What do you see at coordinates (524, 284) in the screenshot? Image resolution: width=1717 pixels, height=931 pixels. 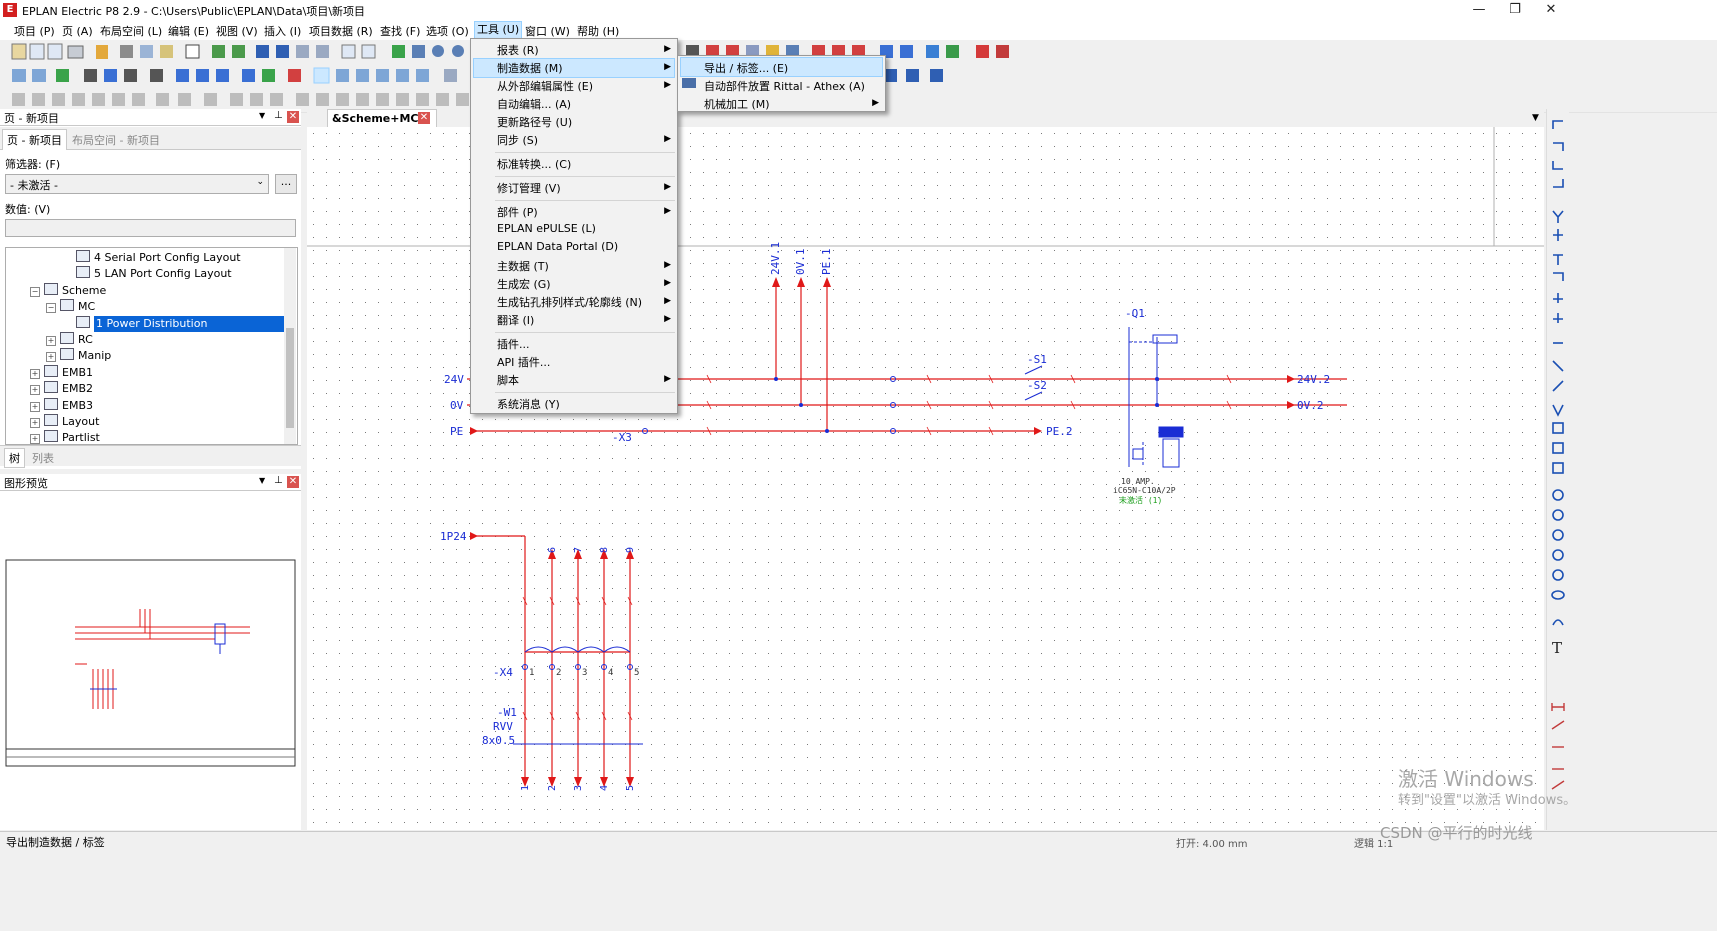 I see `tools-menu-item: 生成宏 (G)` at bounding box center [524, 284].